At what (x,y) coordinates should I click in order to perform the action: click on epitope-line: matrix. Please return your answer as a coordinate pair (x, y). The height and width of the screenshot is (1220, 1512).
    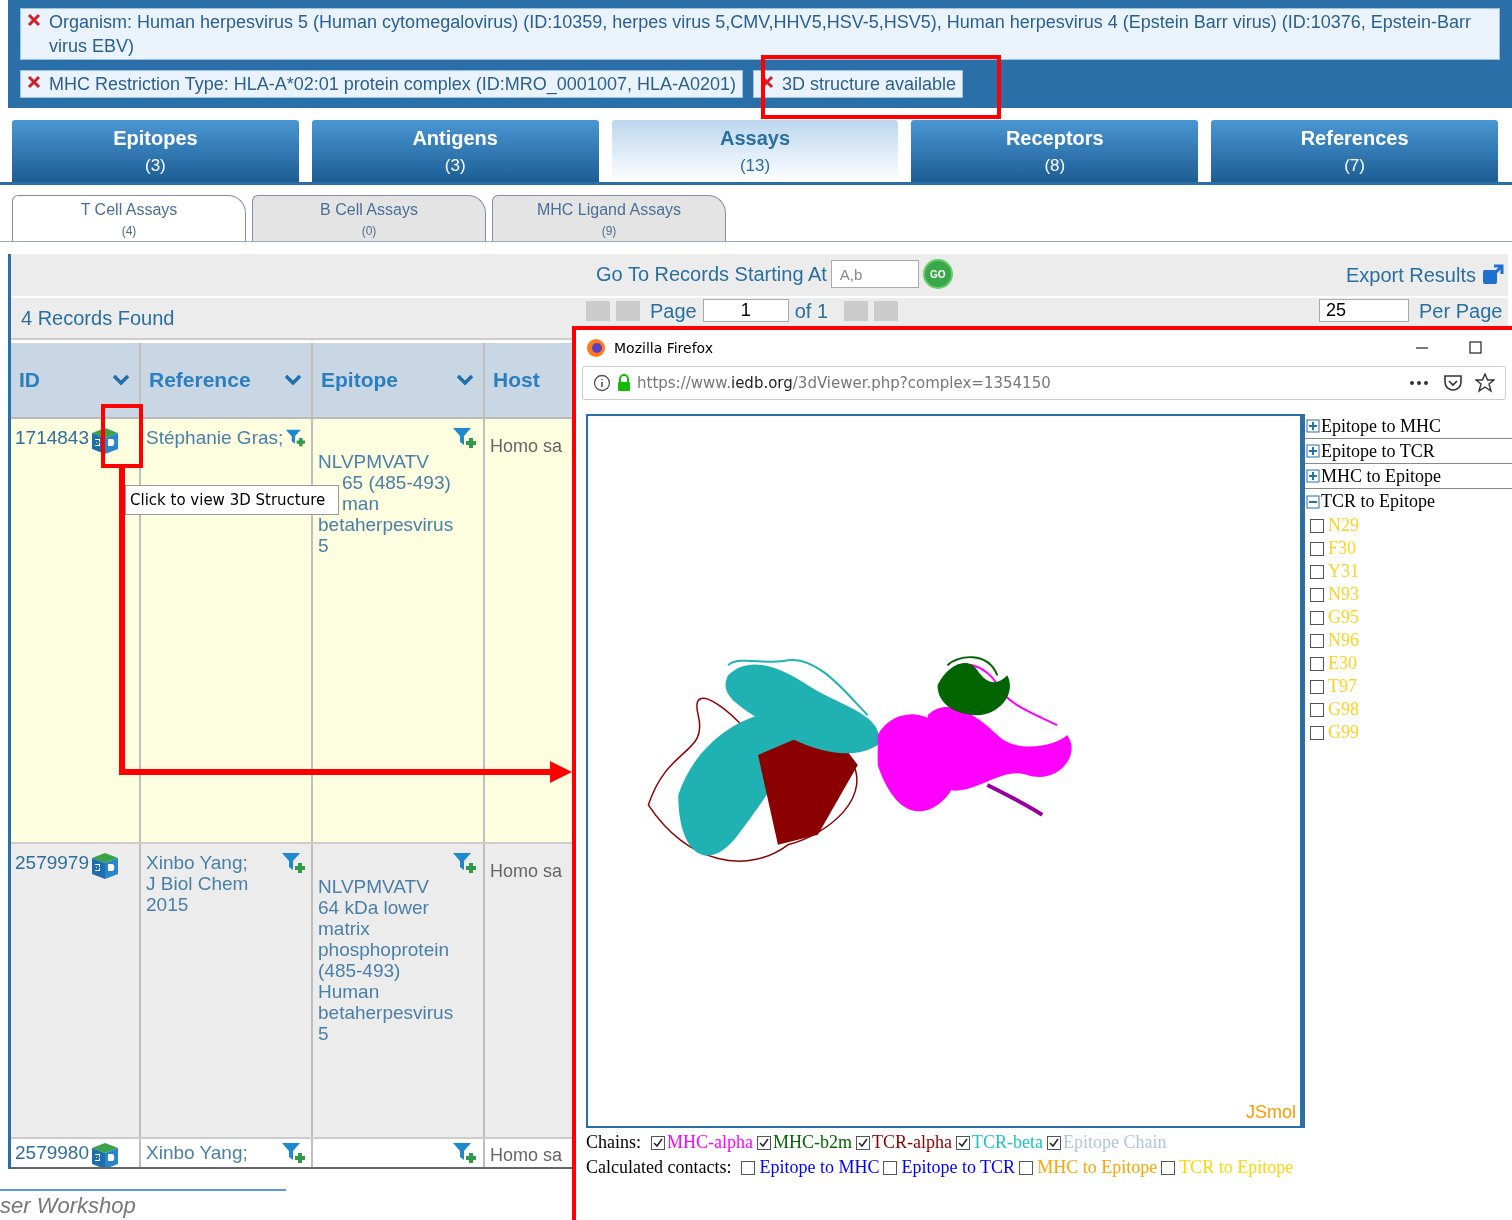
    Looking at the image, I should click on (344, 928).